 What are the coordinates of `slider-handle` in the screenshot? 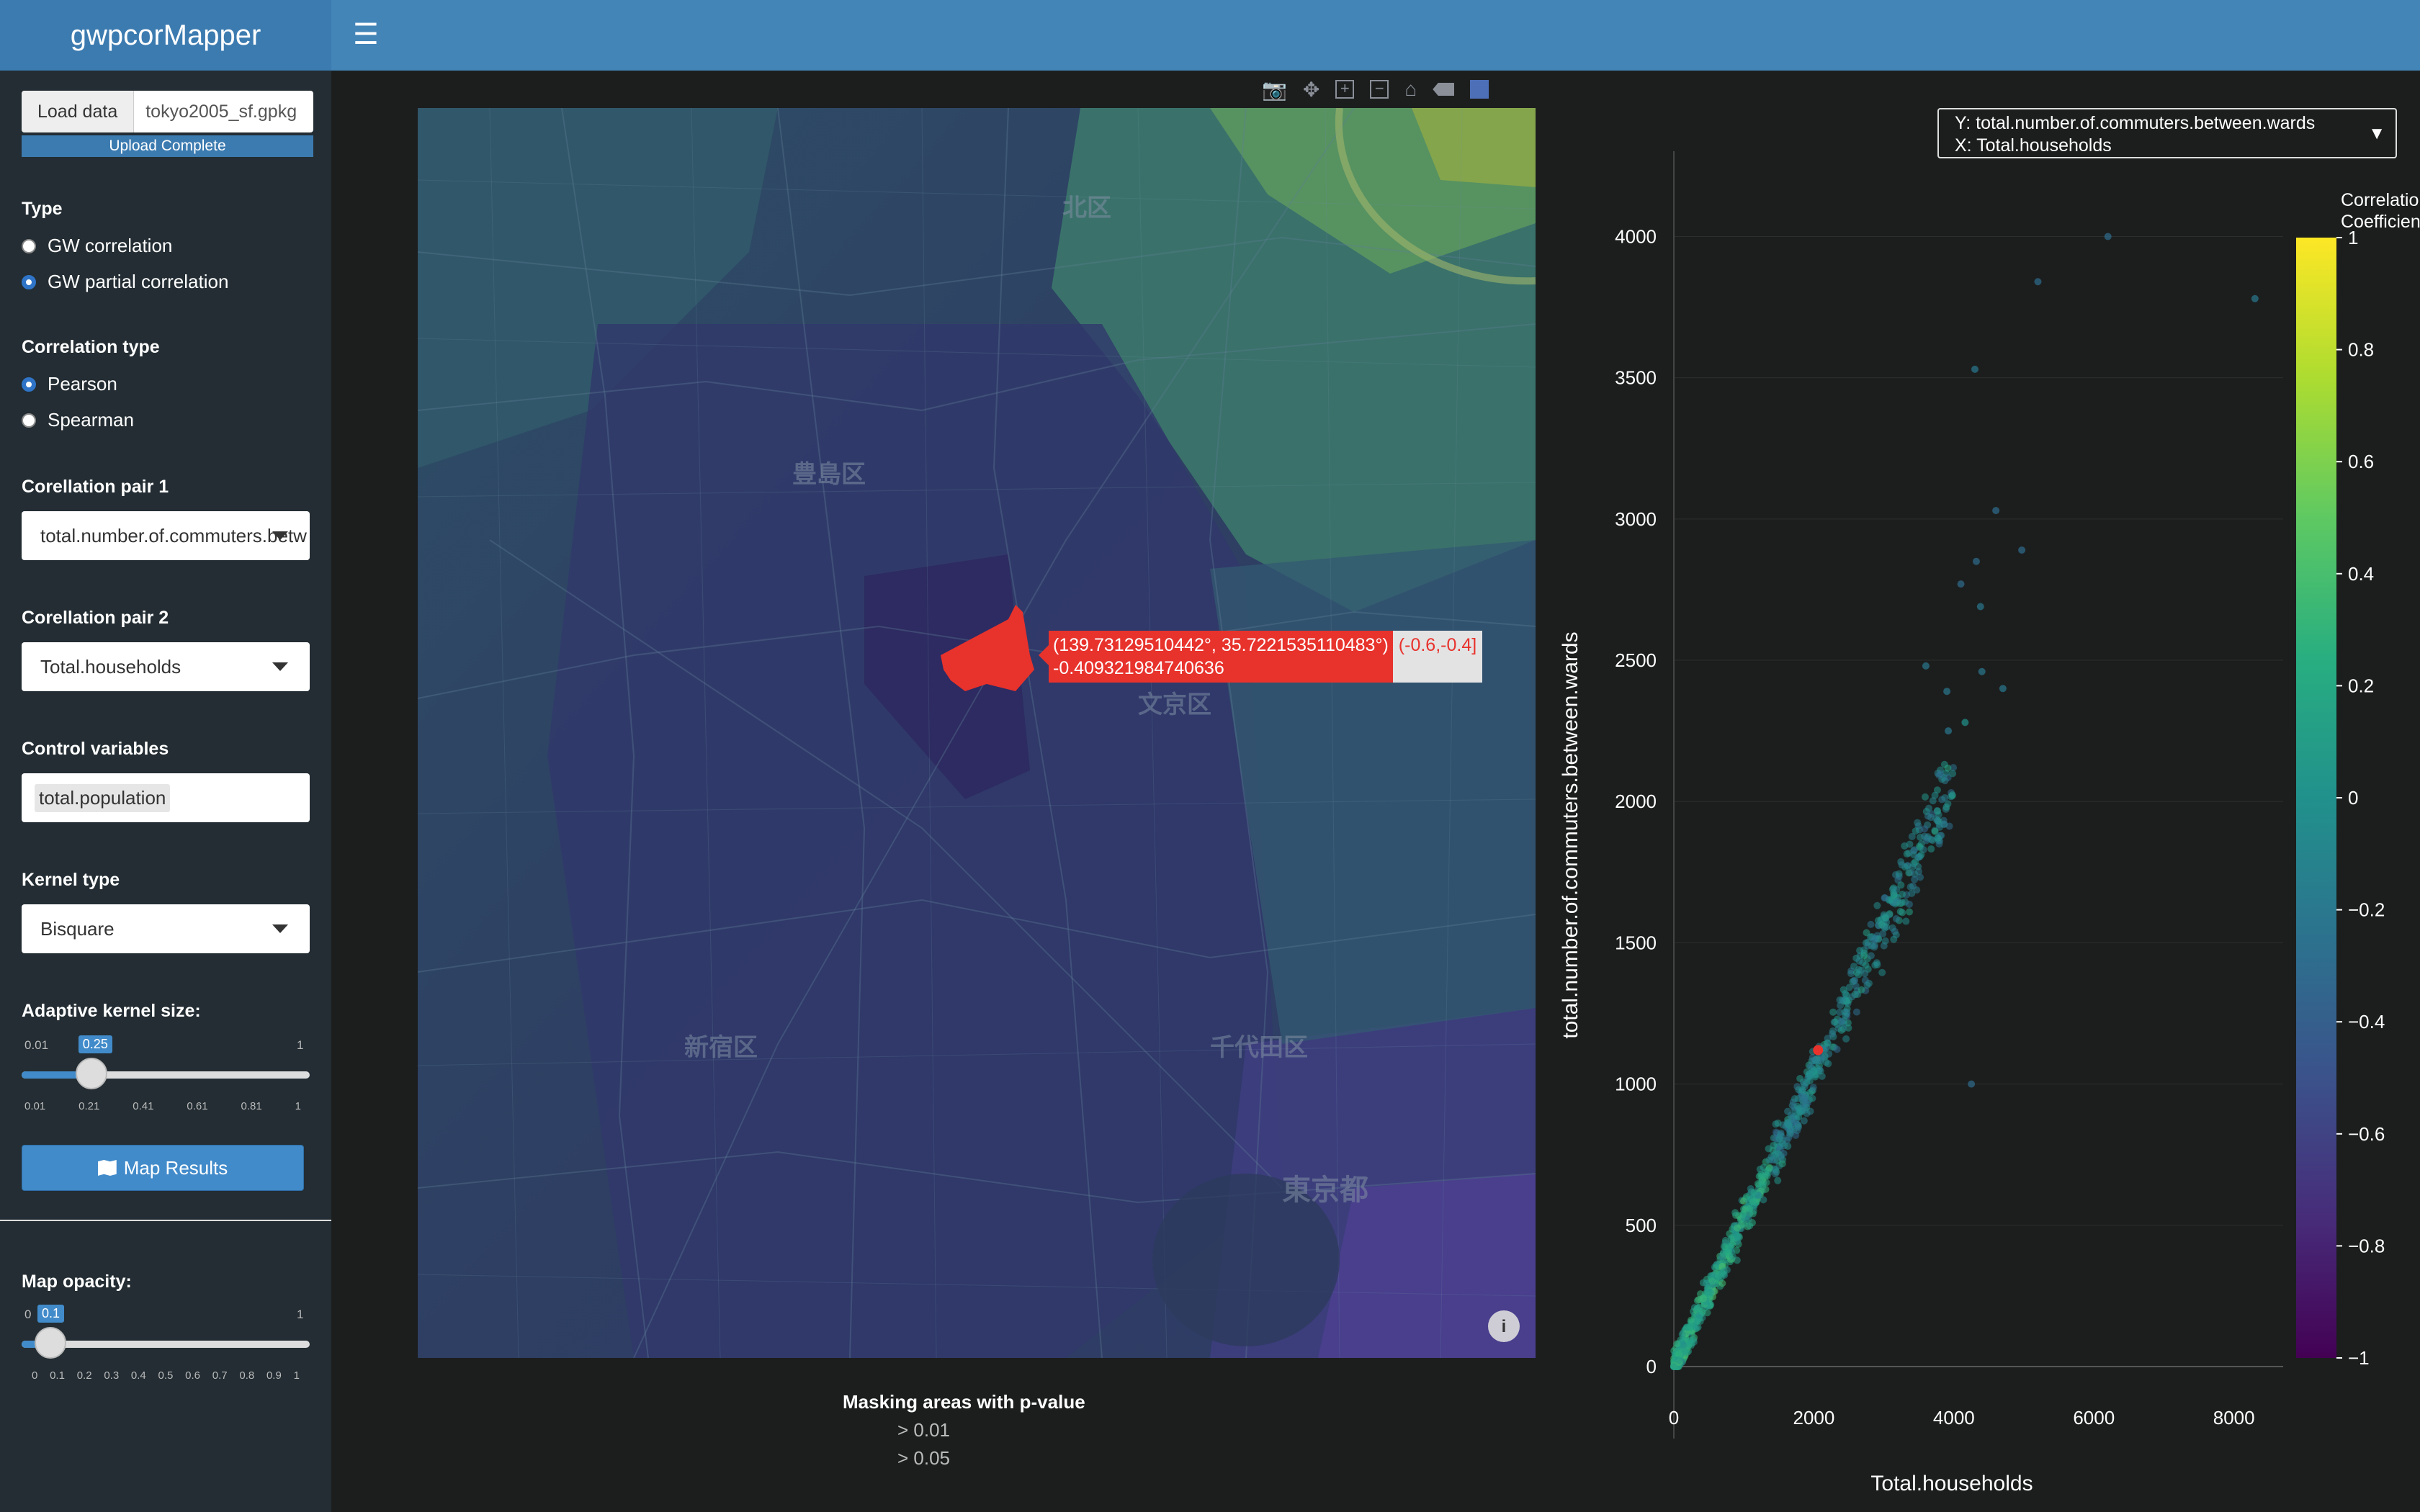 It's located at (51, 1343).